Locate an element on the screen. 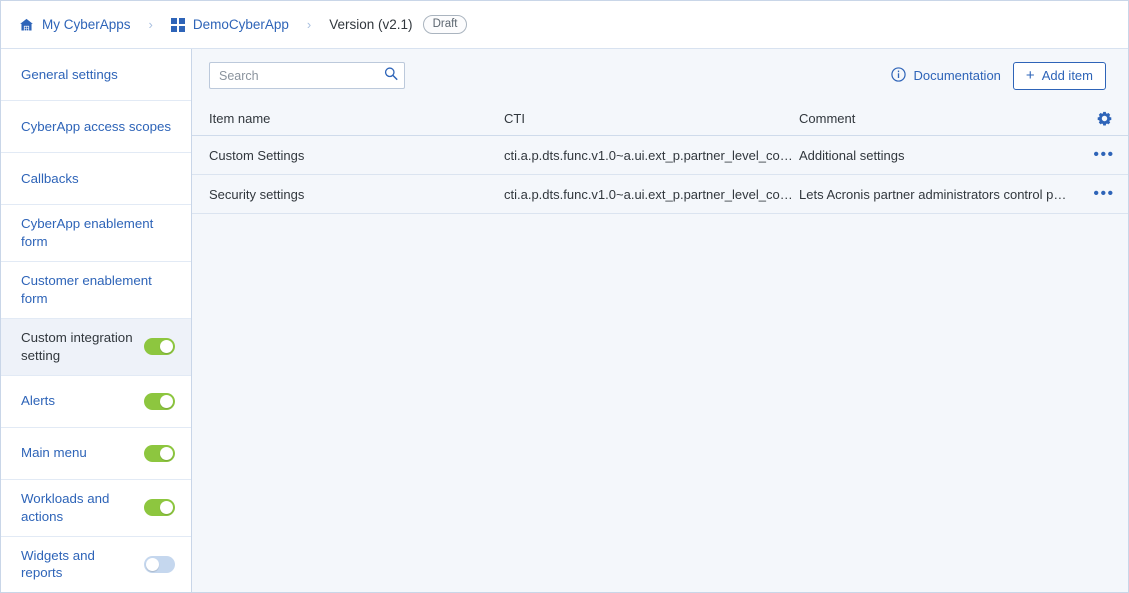 The width and height of the screenshot is (1129, 593). toolbar: Documentation + Add item is located at coordinates (660, 75).